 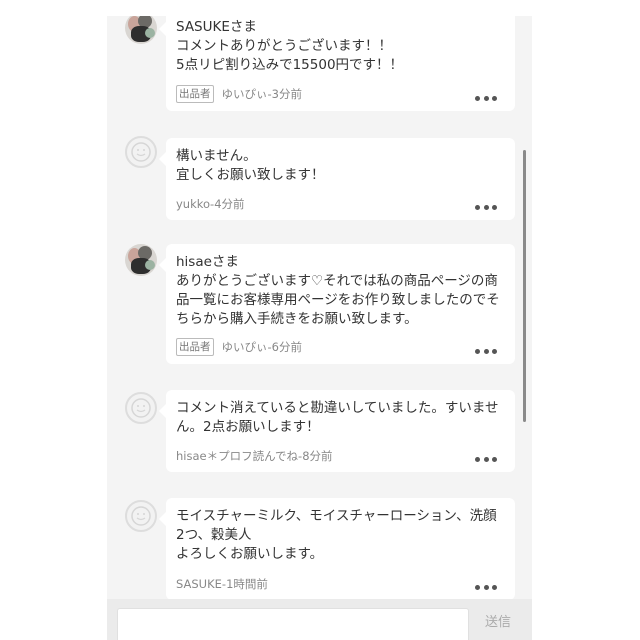 I want to click on comment-meta: SASUKE - 1時間前, so click(x=222, y=584).